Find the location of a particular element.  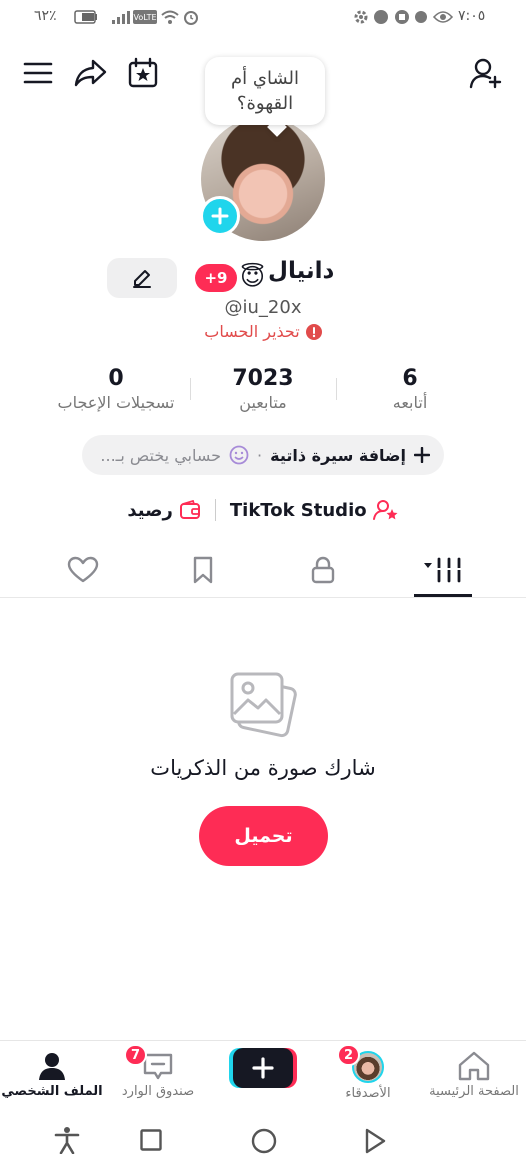

friends-count-badge: 2 is located at coordinates (349, 1055).